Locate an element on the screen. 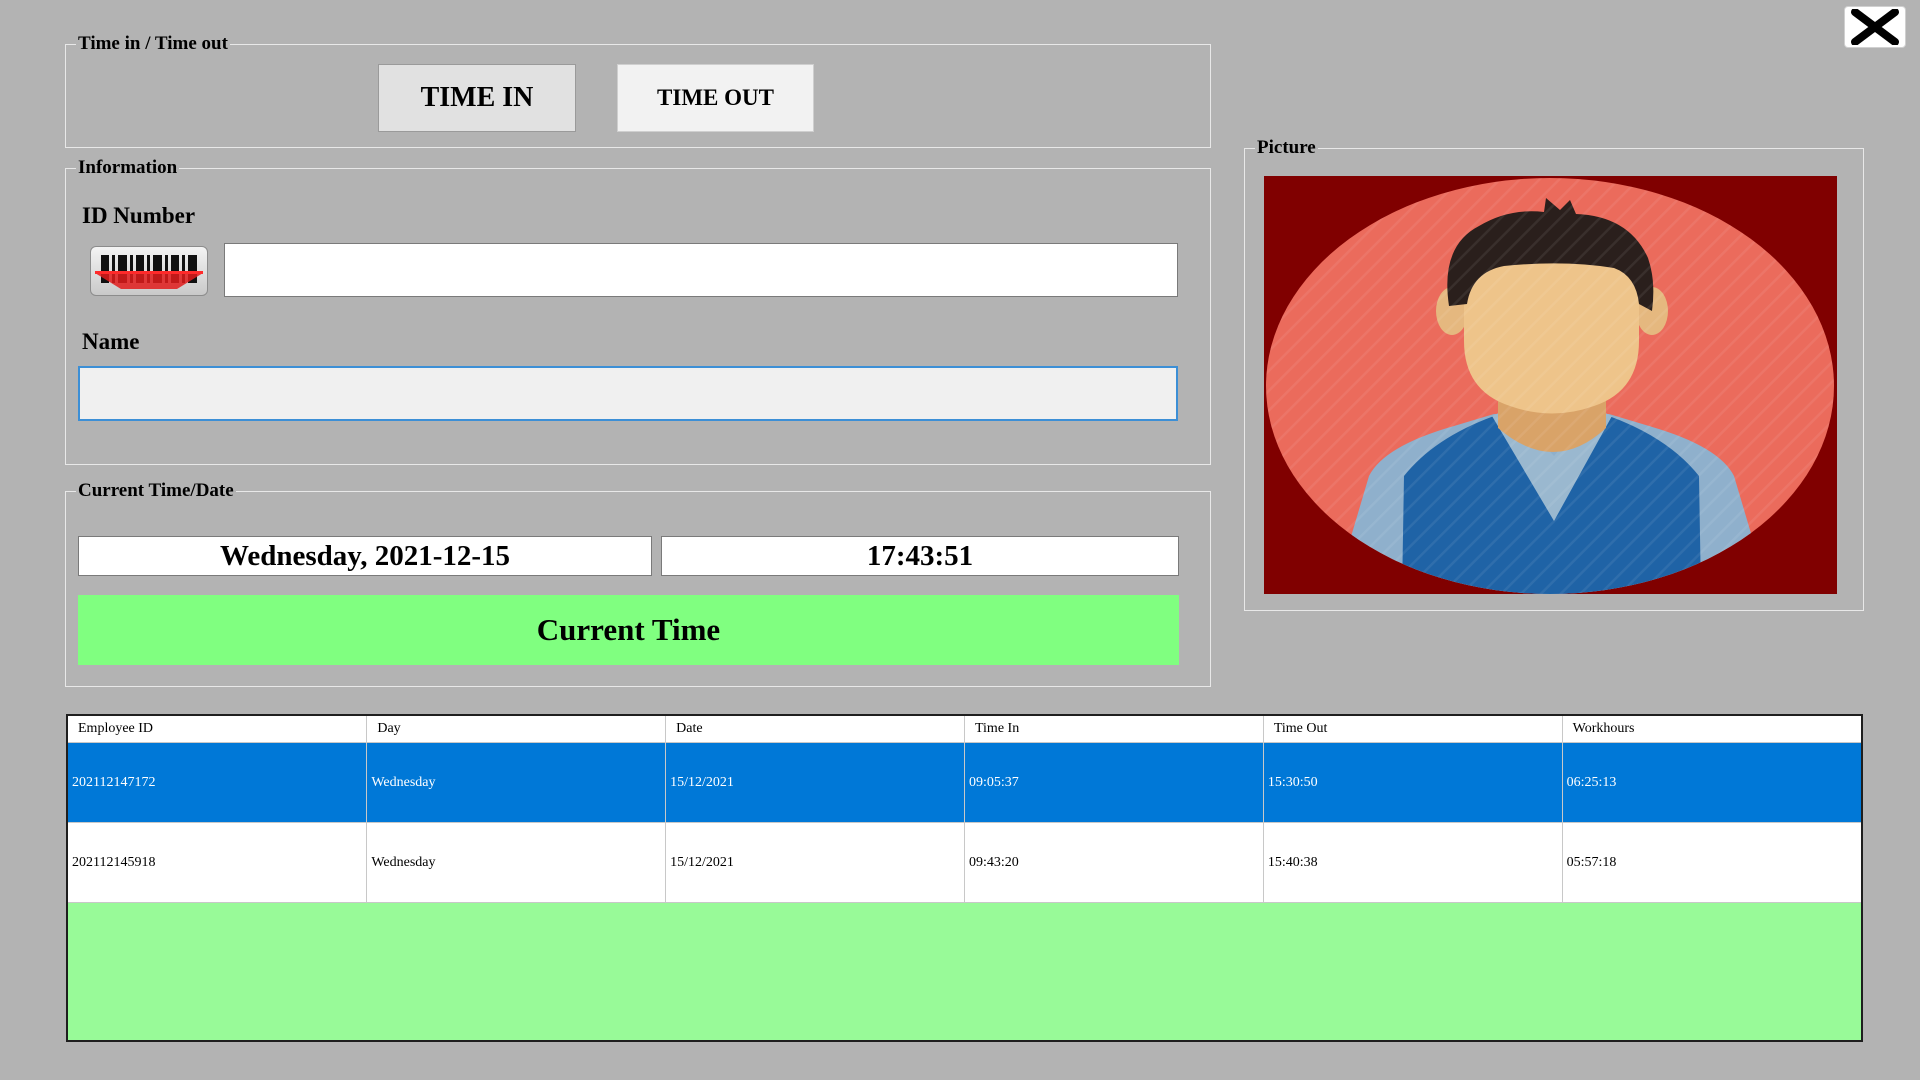 The height and width of the screenshot is (1080, 1920). table-cell: 15:30:50 is located at coordinates (1413, 782).